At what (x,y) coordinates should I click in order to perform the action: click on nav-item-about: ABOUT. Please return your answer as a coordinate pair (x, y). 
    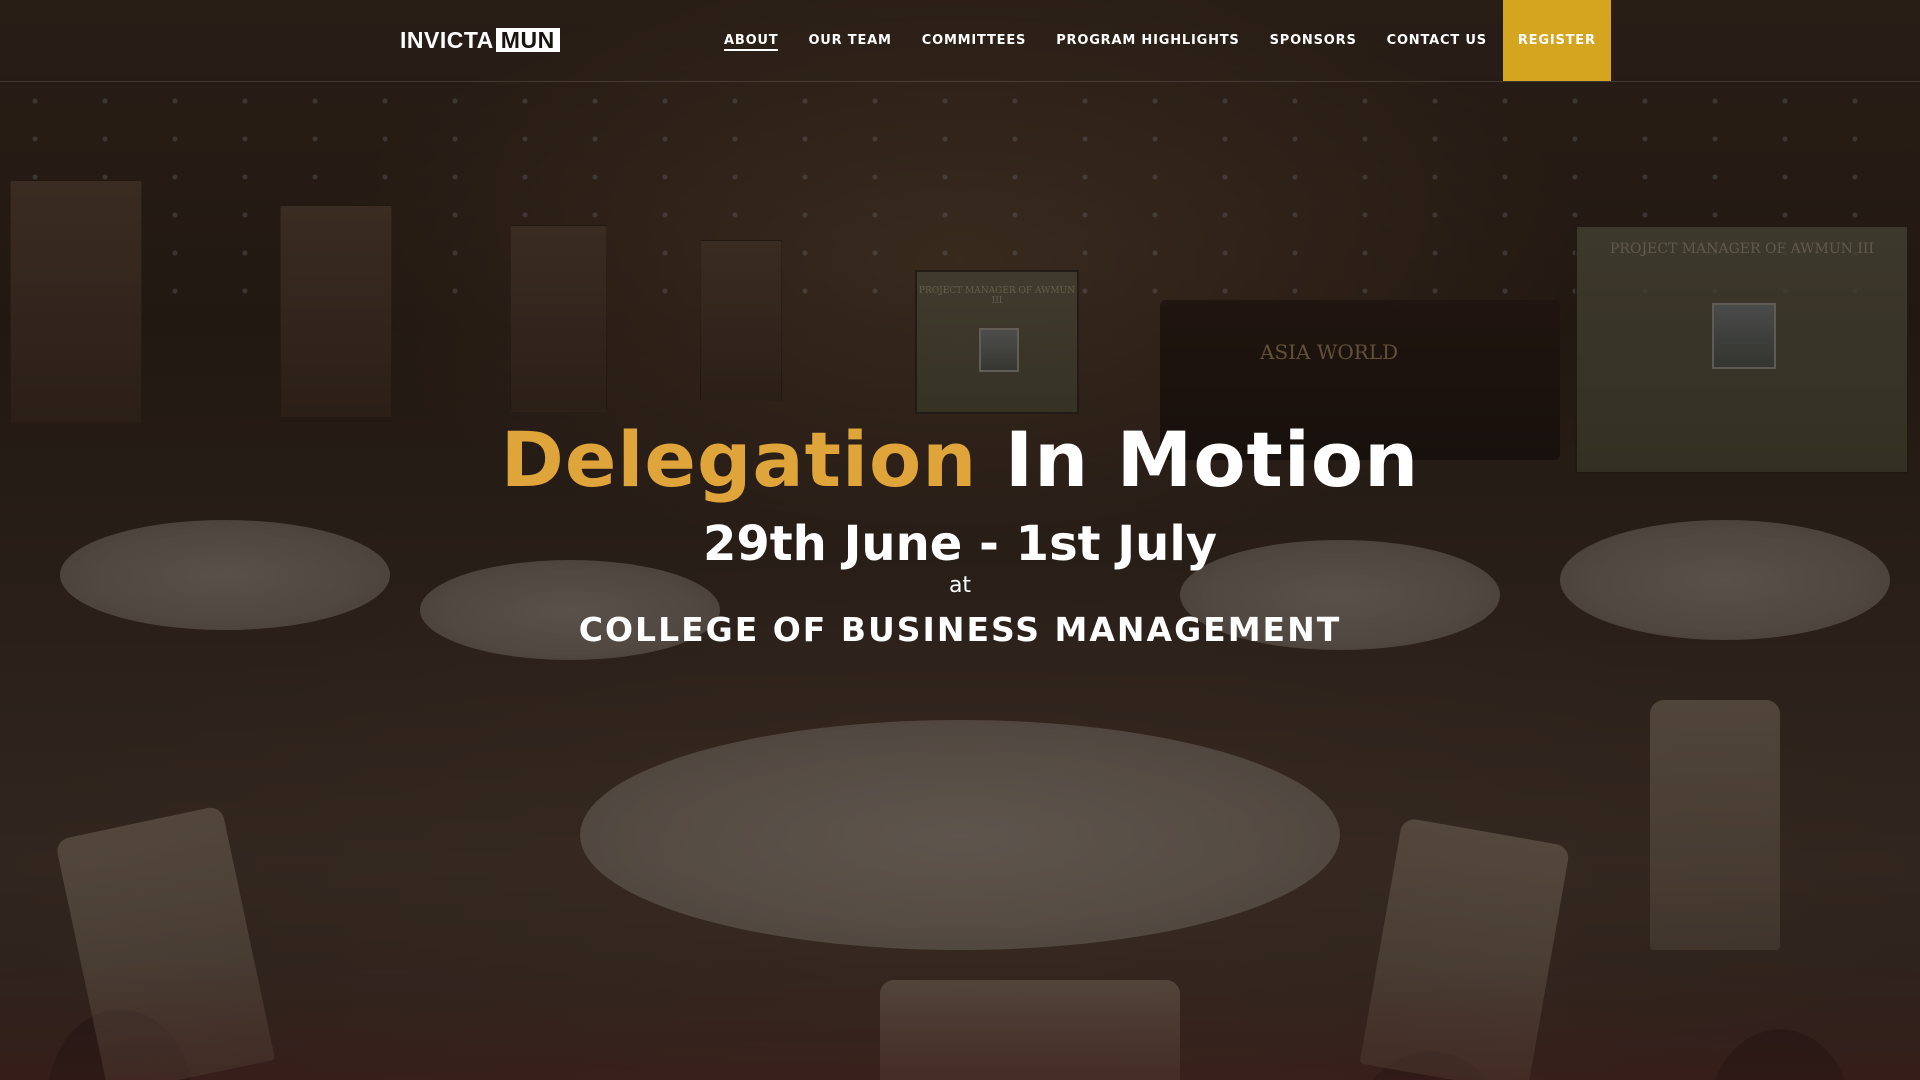
    Looking at the image, I should click on (751, 40).